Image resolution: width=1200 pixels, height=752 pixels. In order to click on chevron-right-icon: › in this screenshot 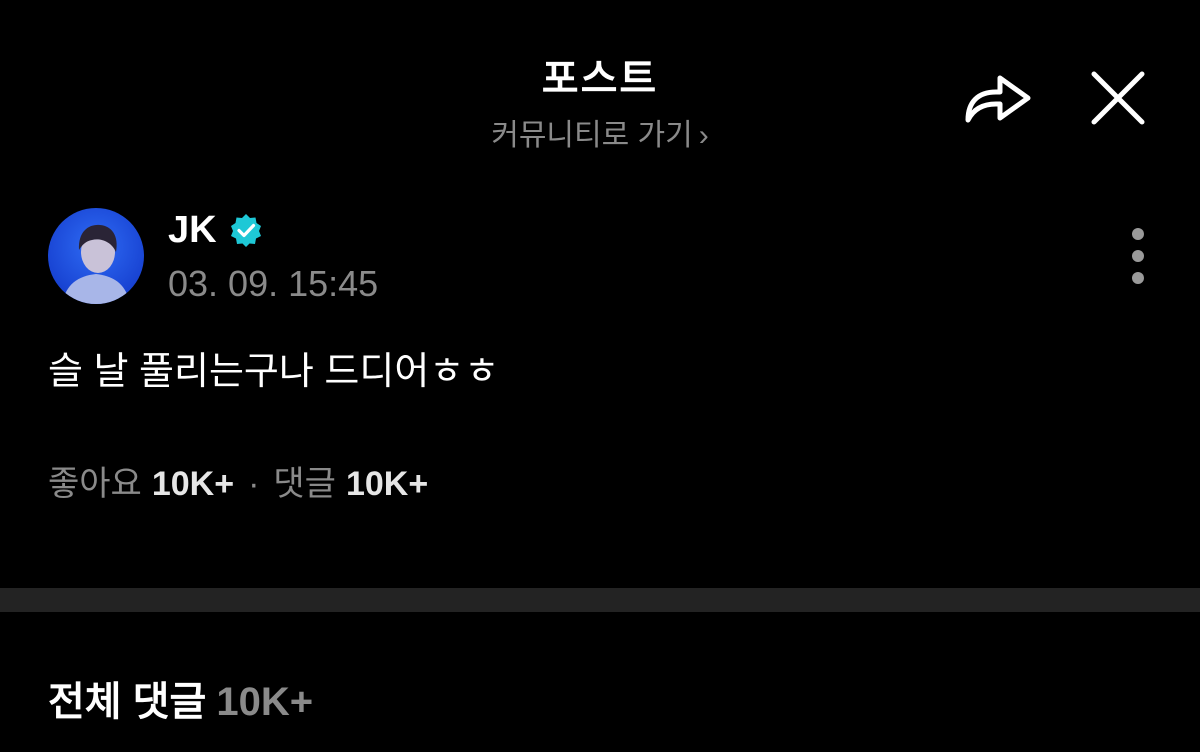, I will do `click(703, 135)`.